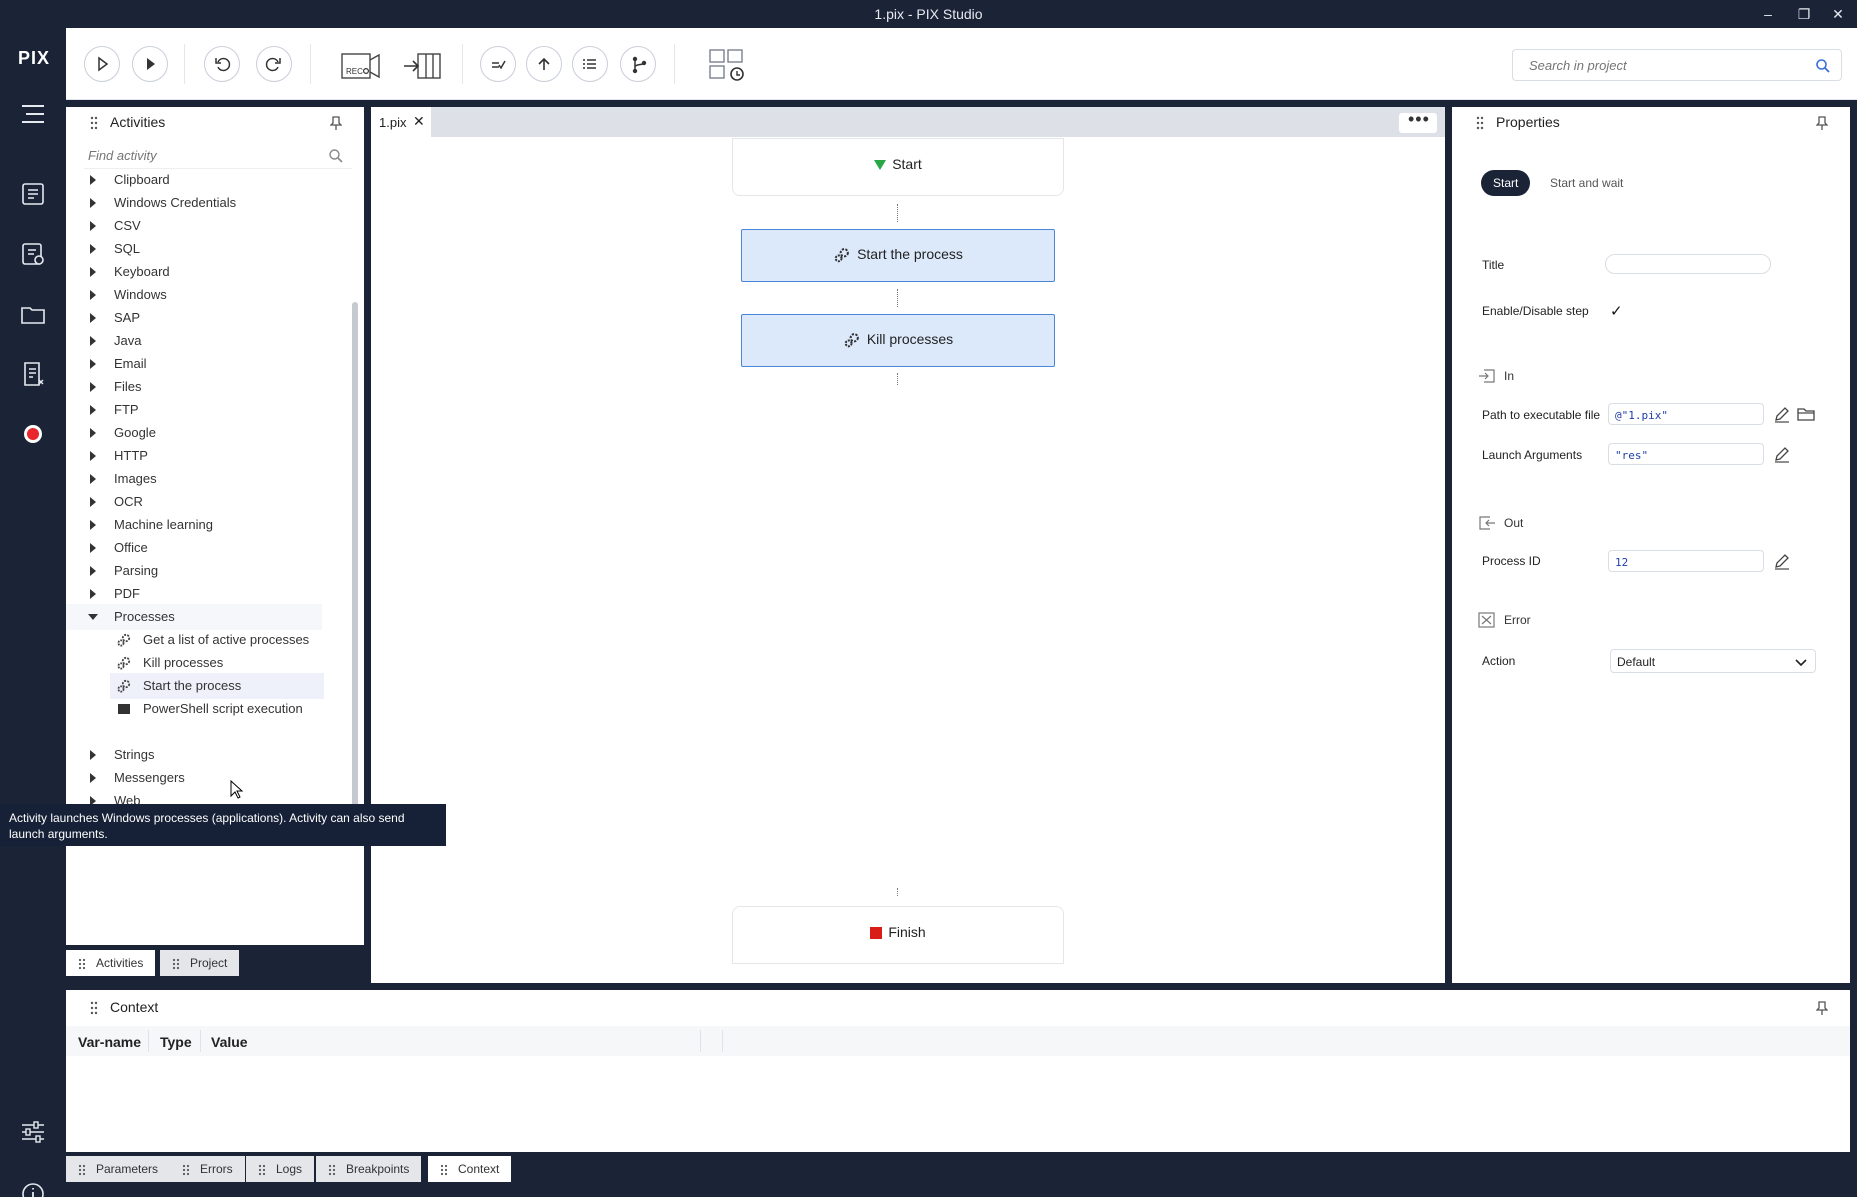  I want to click on restore-button: ❐, so click(1804, 14).